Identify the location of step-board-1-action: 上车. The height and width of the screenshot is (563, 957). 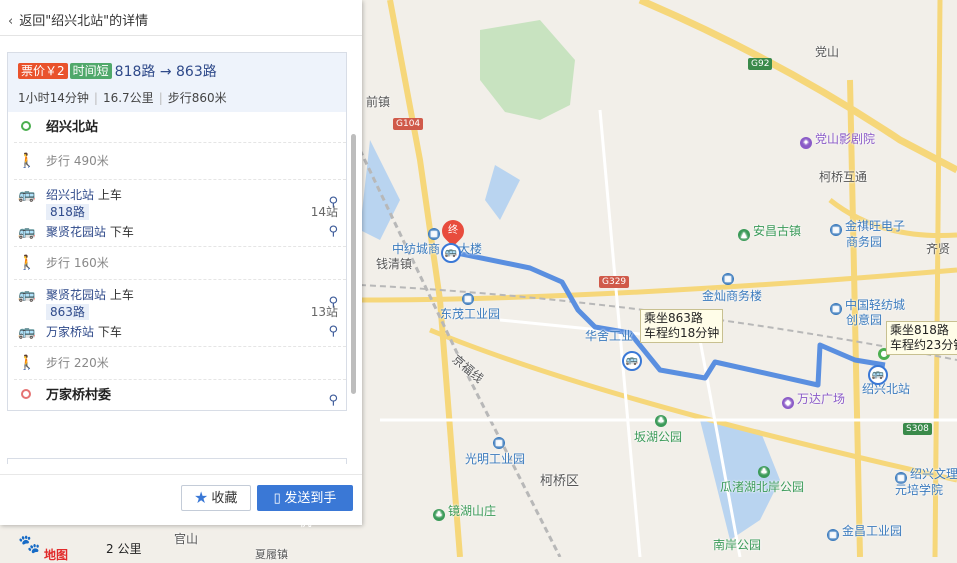
(109, 195).